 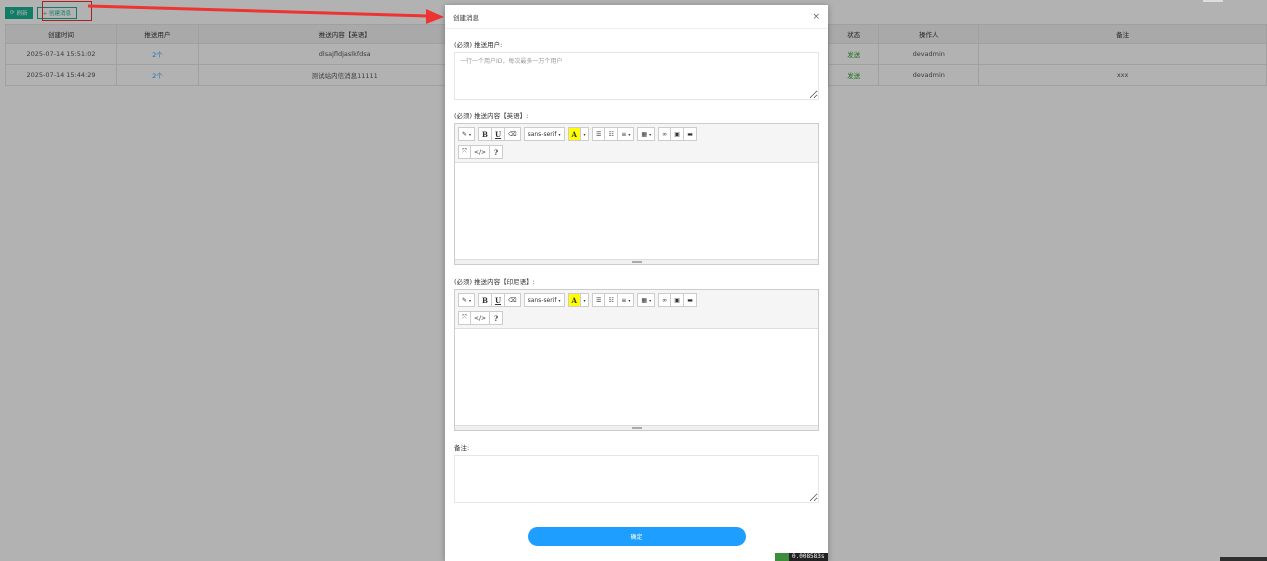 I want to click on users-label: (必须) 推送用户:, so click(x=478, y=45).